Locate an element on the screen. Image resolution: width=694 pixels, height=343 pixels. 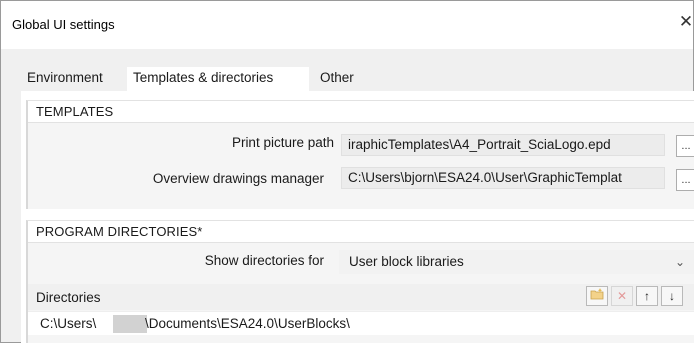
templates-header-label: TEMPLATES is located at coordinates (75, 111).